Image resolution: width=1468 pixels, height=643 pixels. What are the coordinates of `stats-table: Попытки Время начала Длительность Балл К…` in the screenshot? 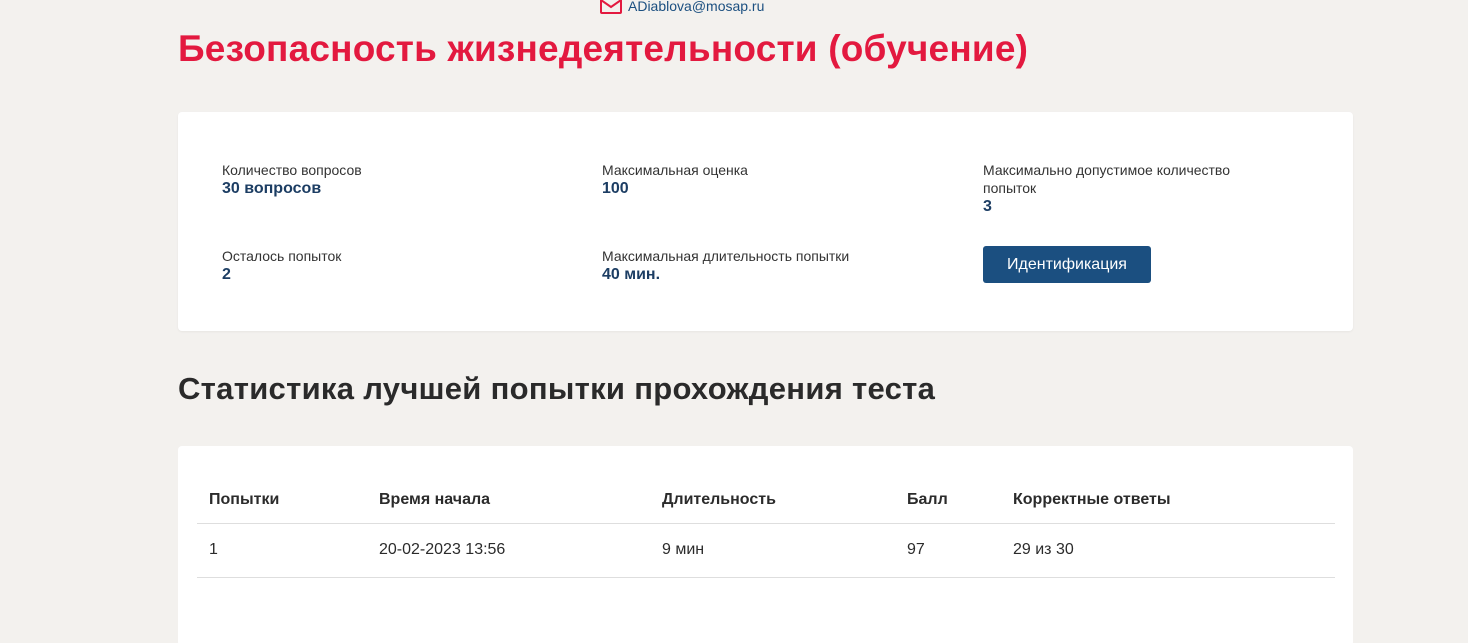 It's located at (766, 528).